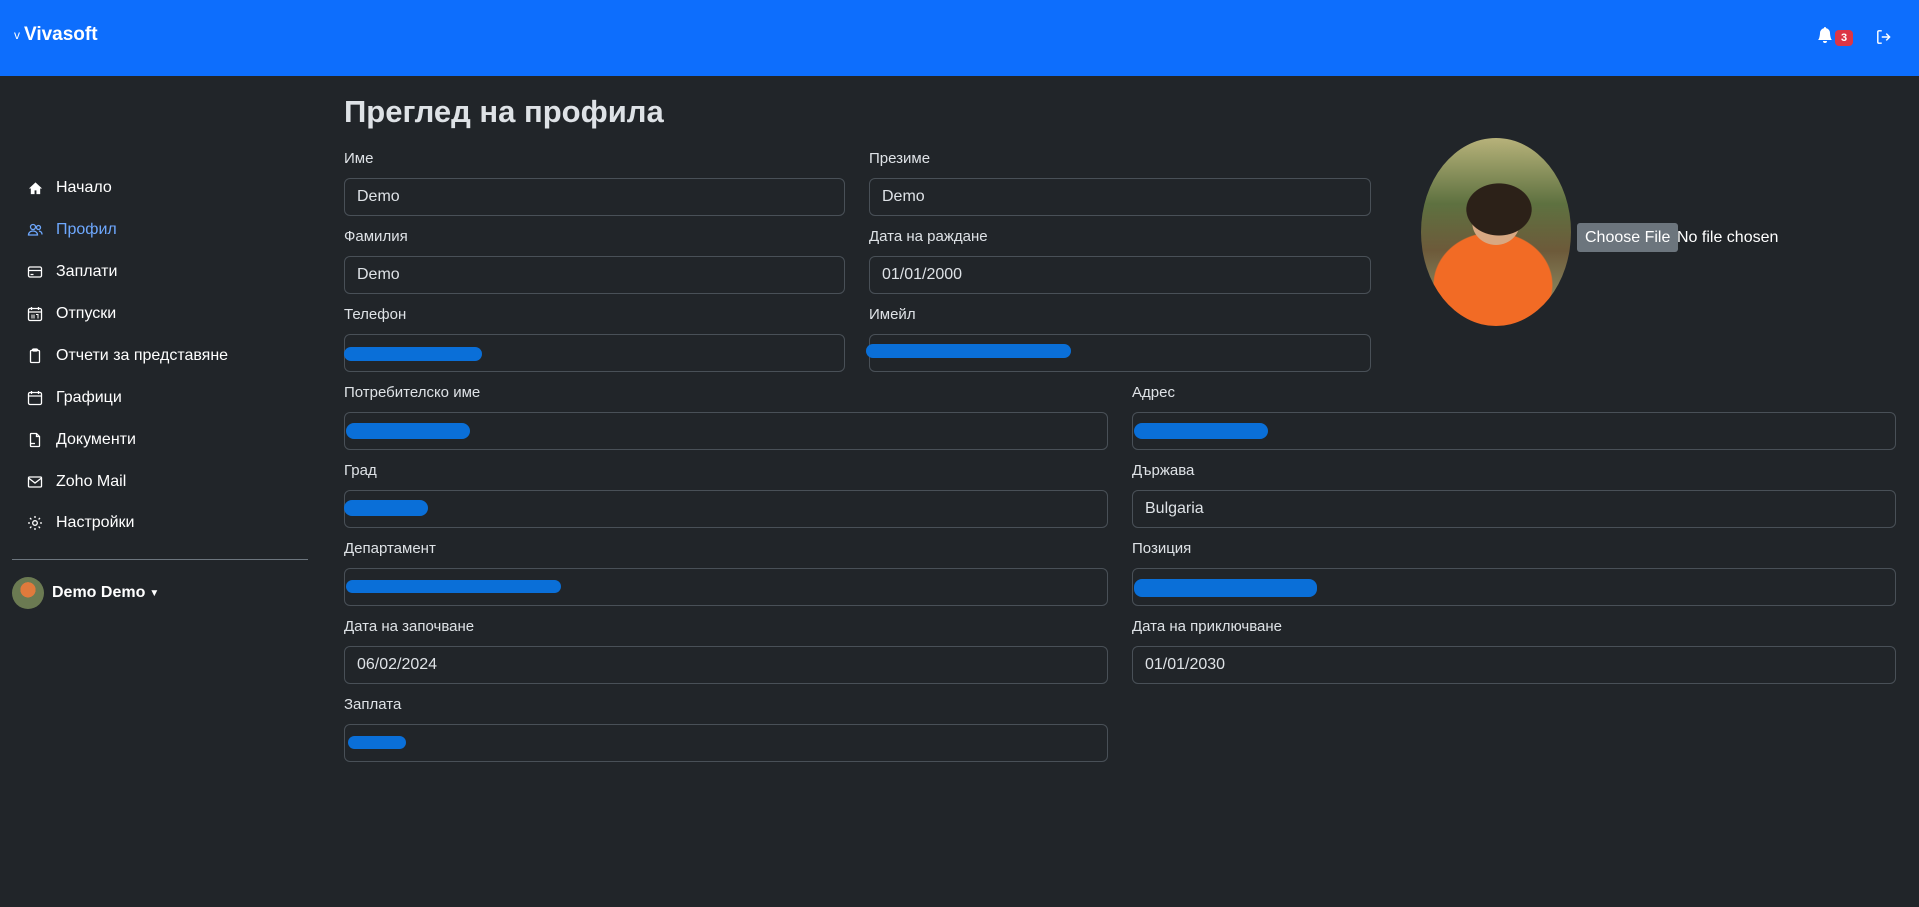  I want to click on profile-photo, so click(1496, 232).